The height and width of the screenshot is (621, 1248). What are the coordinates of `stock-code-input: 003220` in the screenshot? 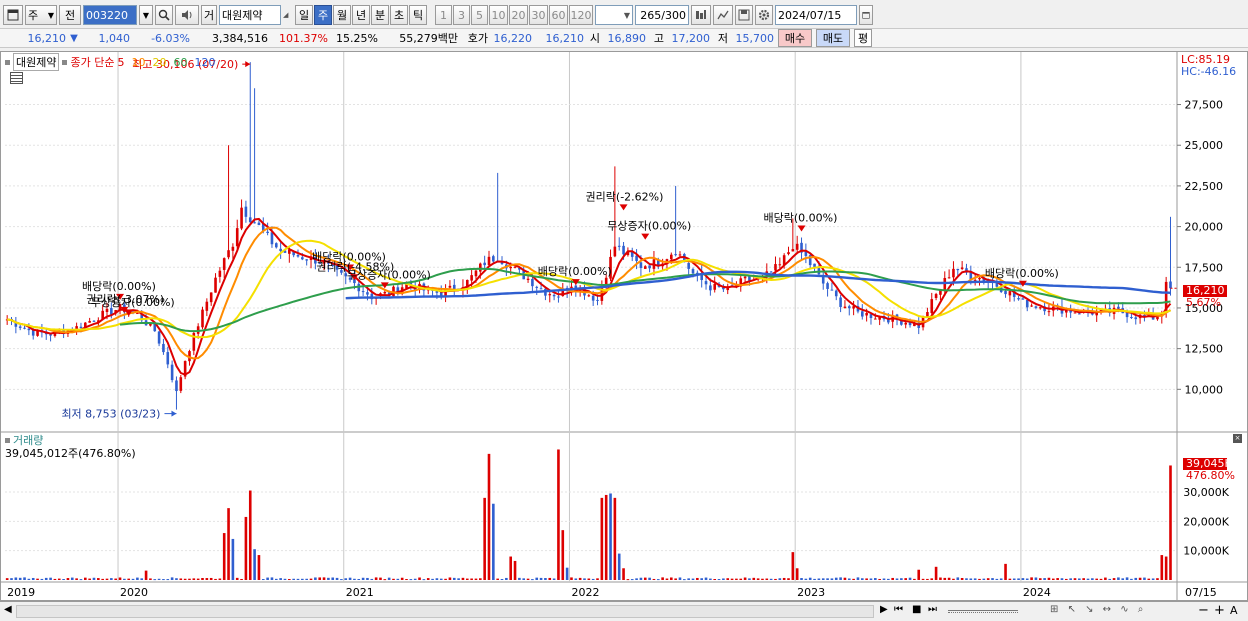 It's located at (110, 15).